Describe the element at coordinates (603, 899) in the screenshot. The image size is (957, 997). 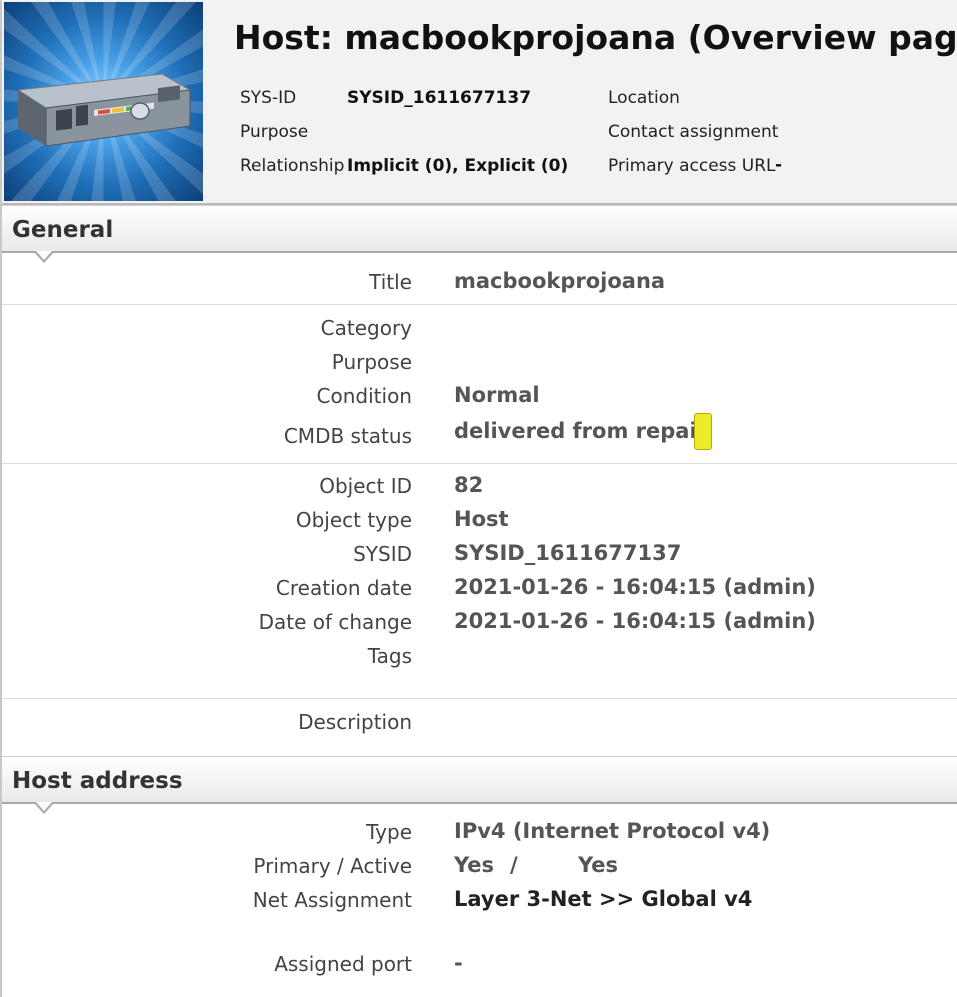
I see `net-assignment-link: Layer 3-Net >> Global v4` at that location.